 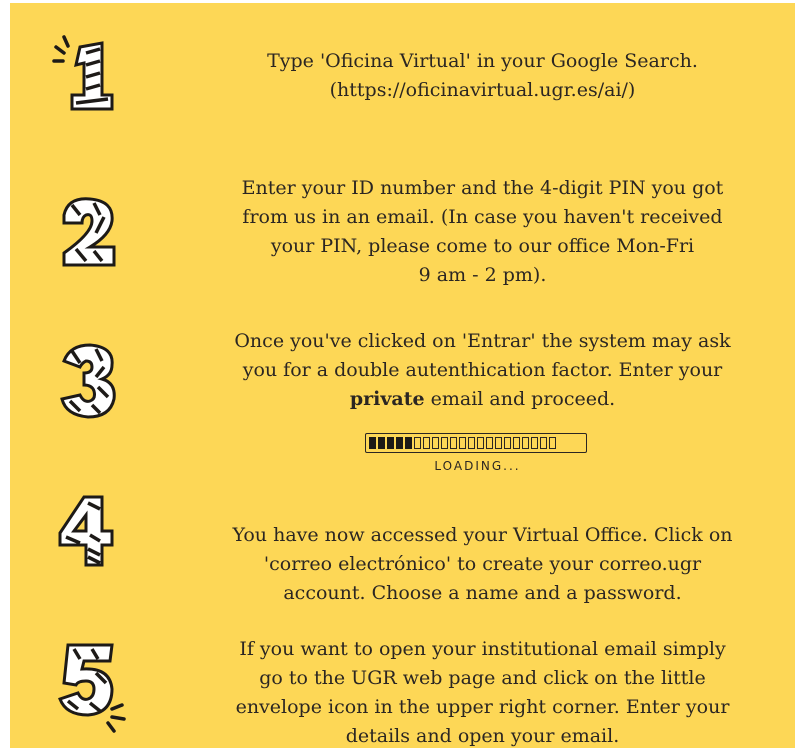 What do you see at coordinates (90, 381) in the screenshot?
I see `step-number-3-icon` at bounding box center [90, 381].